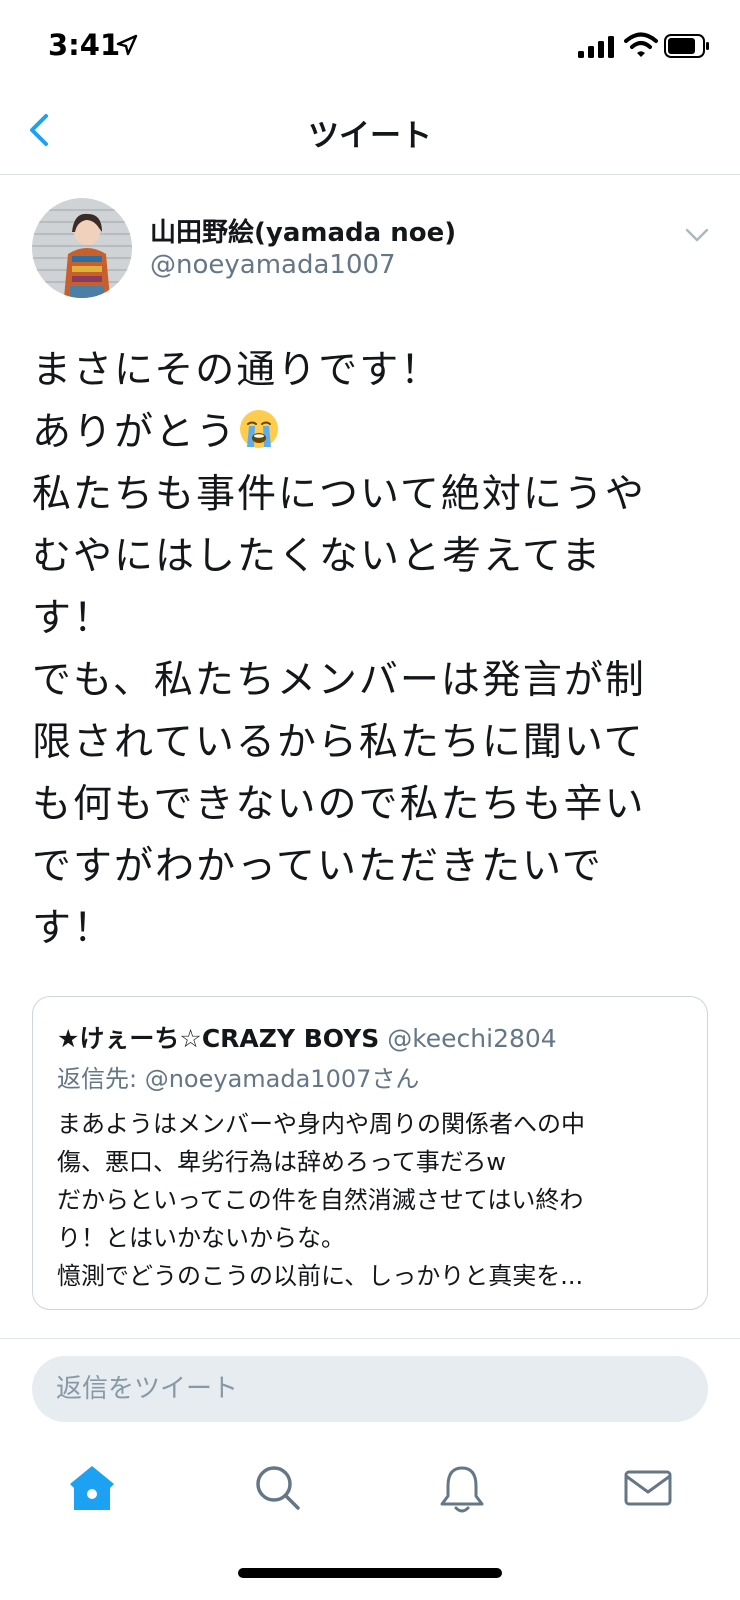 The width and height of the screenshot is (740, 1600). I want to click on display-name: 山田野絵(yamada noe), so click(303, 230).